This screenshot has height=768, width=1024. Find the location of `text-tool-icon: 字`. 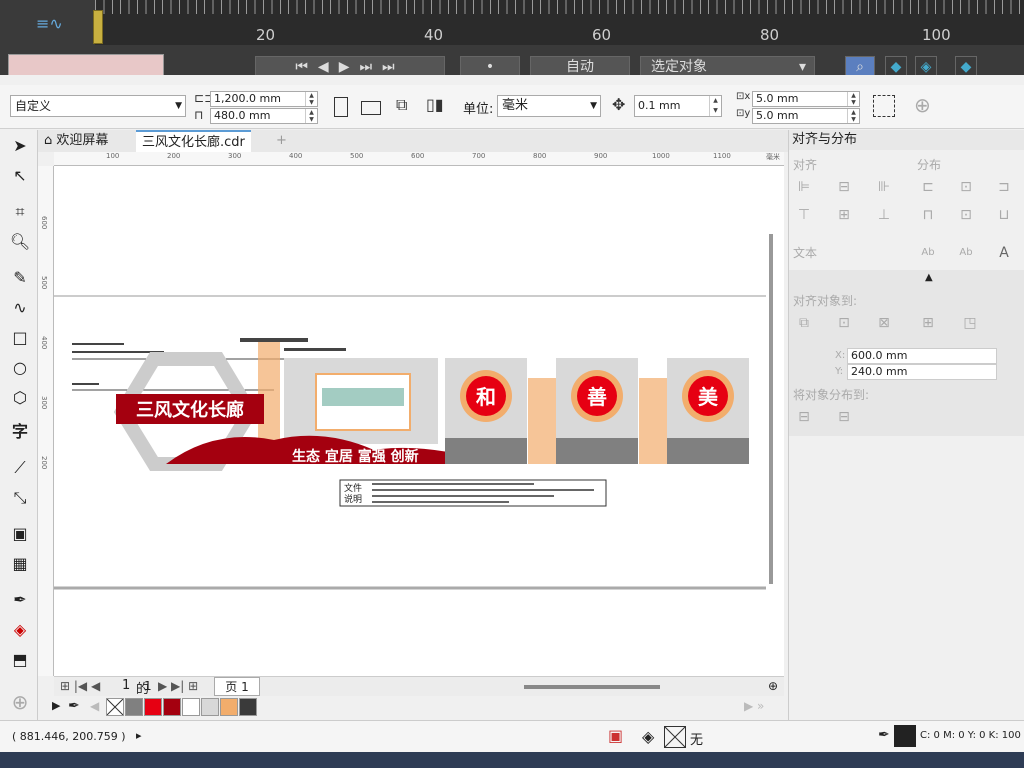

text-tool-icon: 字 is located at coordinates (20, 432).